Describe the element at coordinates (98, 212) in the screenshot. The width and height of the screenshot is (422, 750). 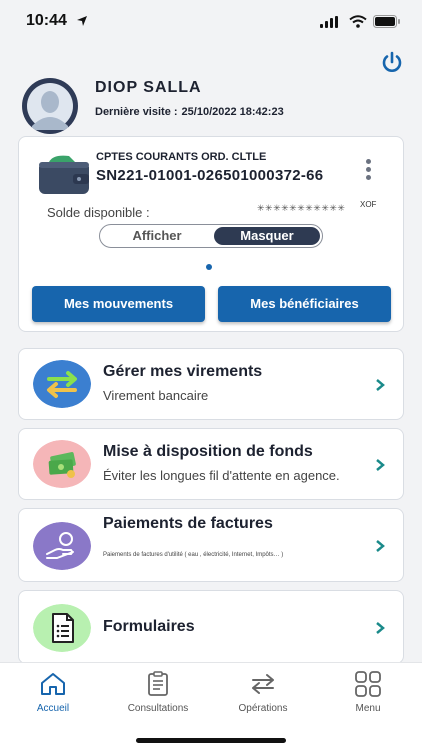
I see `balance-label: Solde disponible :` at that location.